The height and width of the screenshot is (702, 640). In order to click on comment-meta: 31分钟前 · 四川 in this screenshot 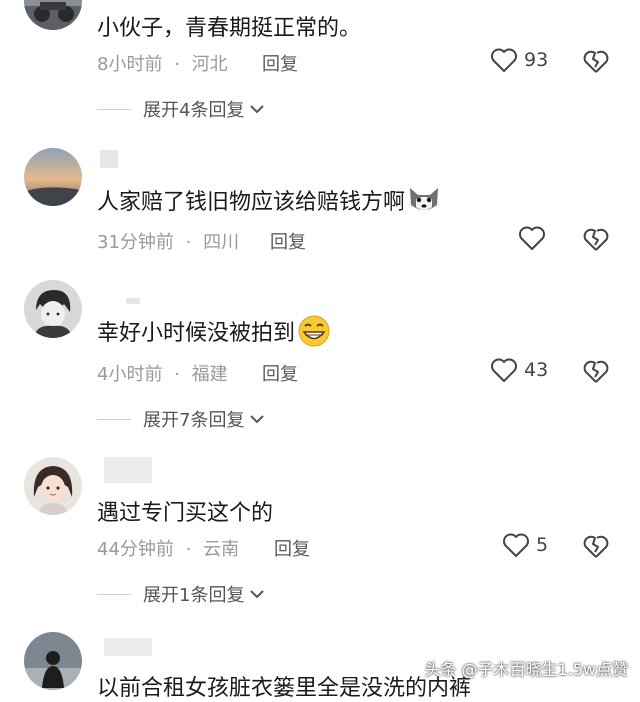, I will do `click(168, 241)`.